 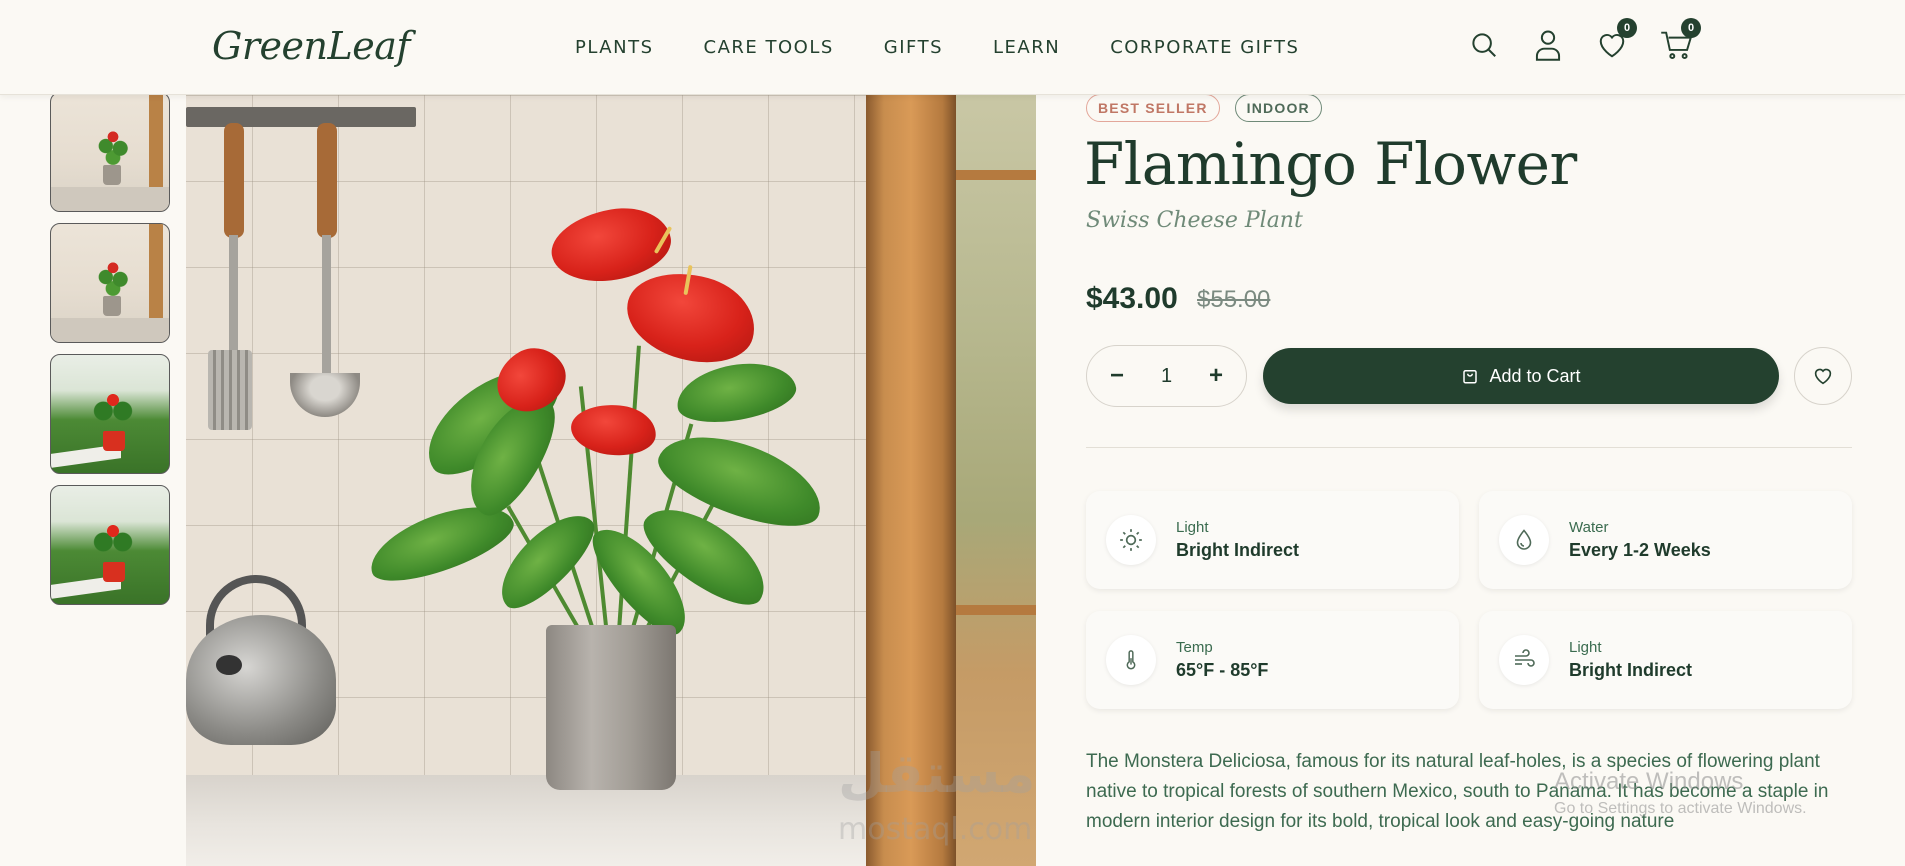 What do you see at coordinates (230, 390) in the screenshot?
I see `spatula` at bounding box center [230, 390].